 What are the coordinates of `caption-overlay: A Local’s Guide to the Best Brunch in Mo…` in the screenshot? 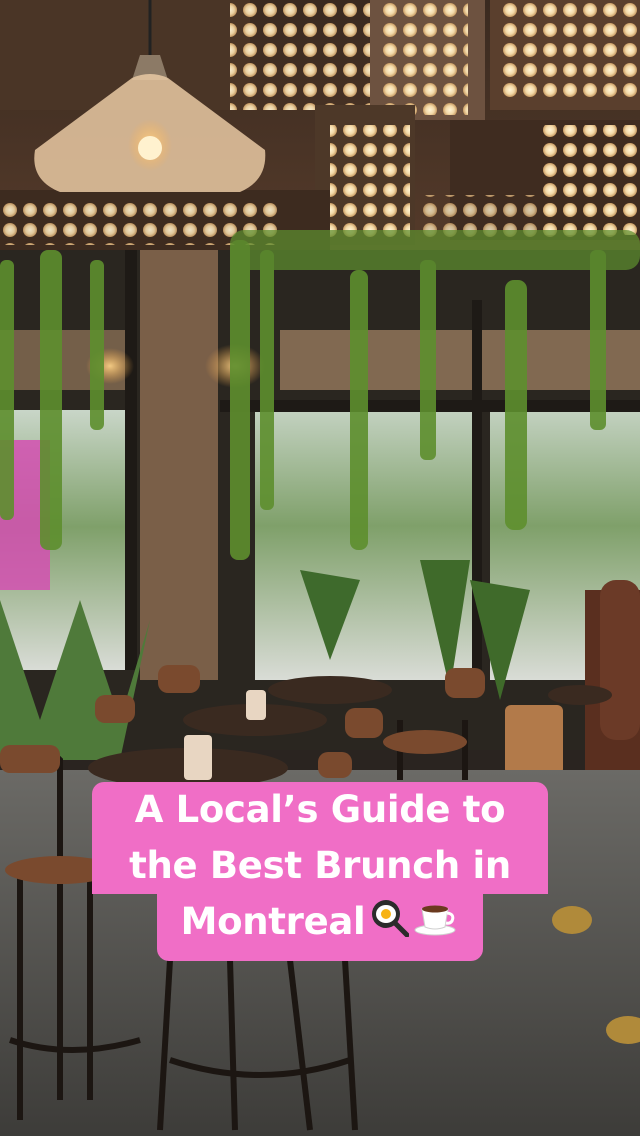 It's located at (320, 871).